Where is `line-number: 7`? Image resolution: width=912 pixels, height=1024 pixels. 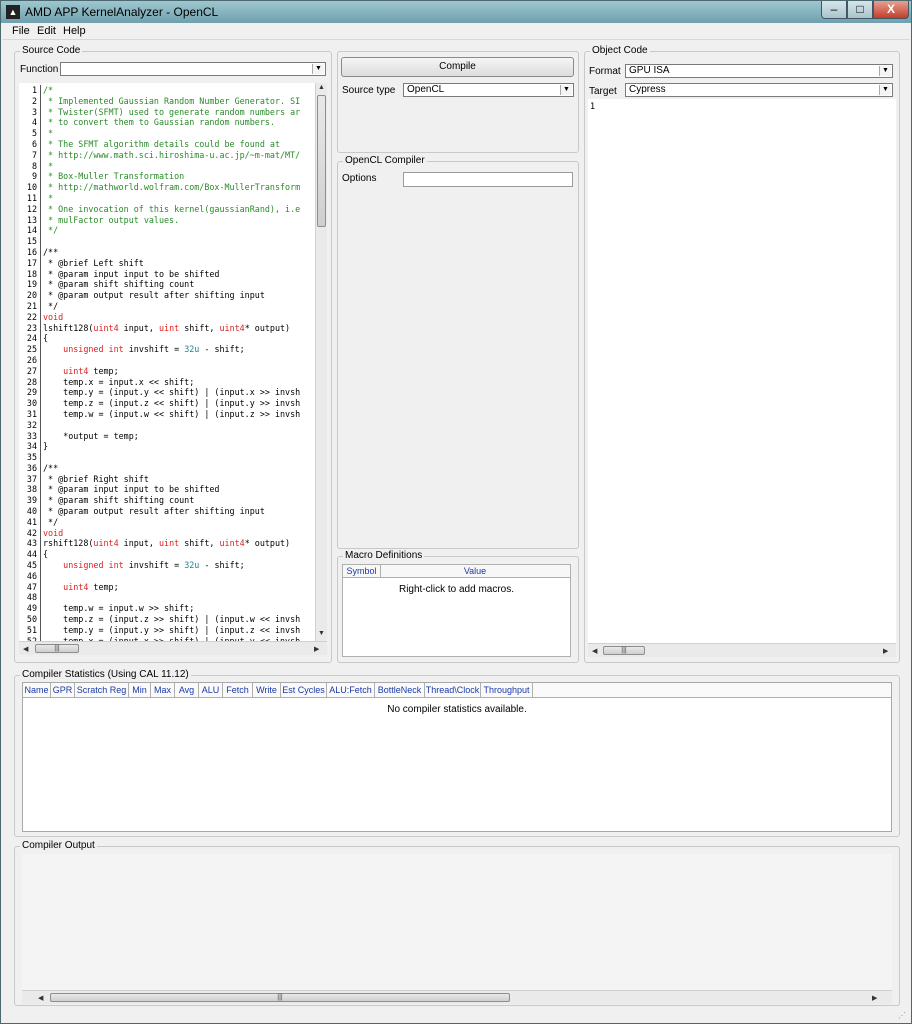
line-number: 7 is located at coordinates (34, 154).